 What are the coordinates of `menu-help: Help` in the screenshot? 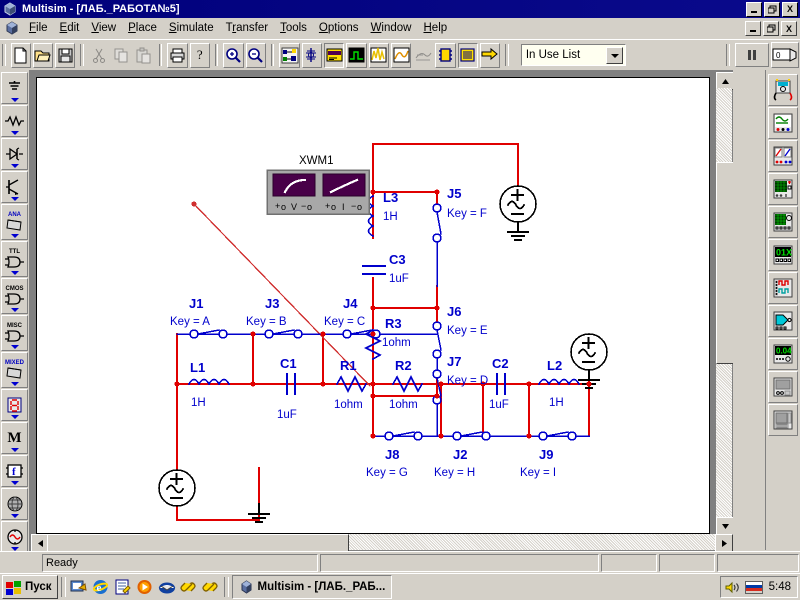 It's located at (435, 28).